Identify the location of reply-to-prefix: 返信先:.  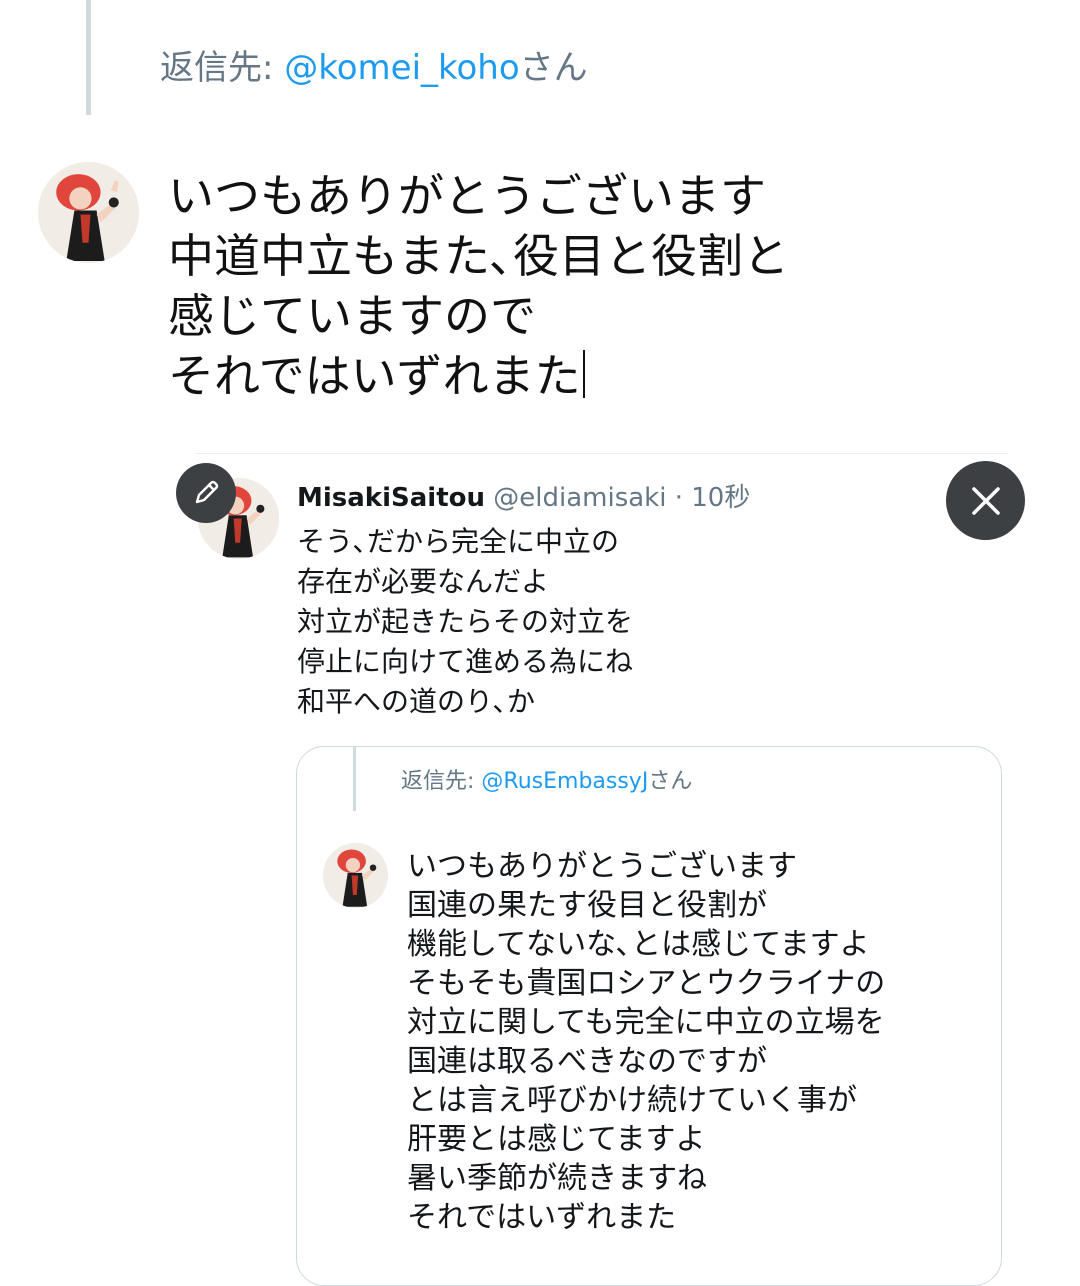
(222, 68).